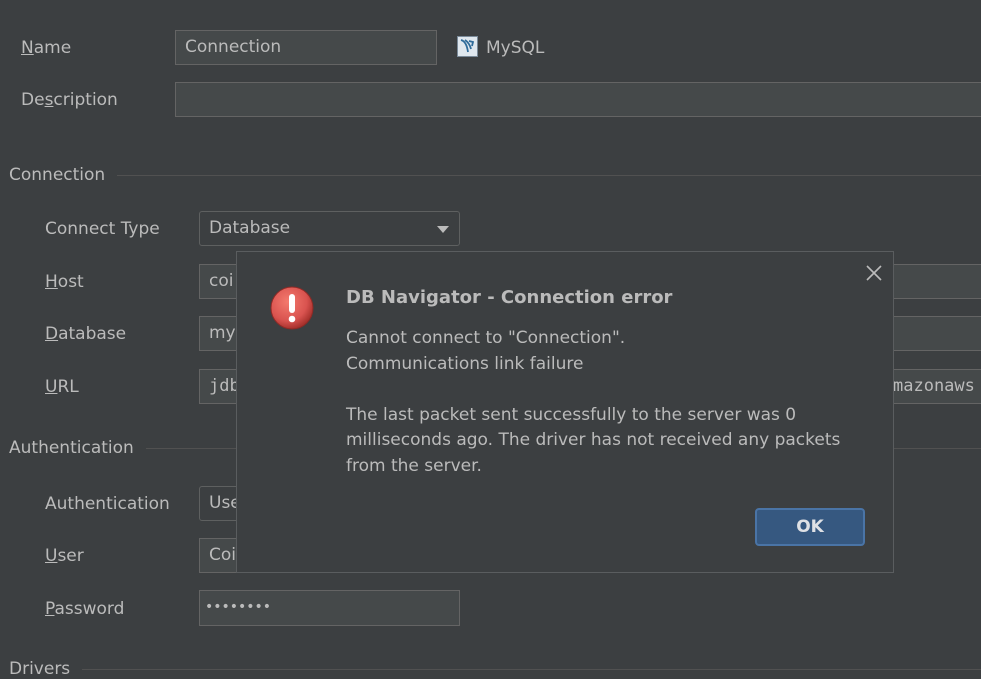  I want to click on url-label: URL, so click(62, 387).